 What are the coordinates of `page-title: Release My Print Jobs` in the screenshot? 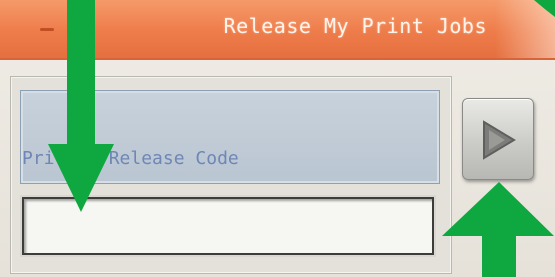 It's located at (355, 26).